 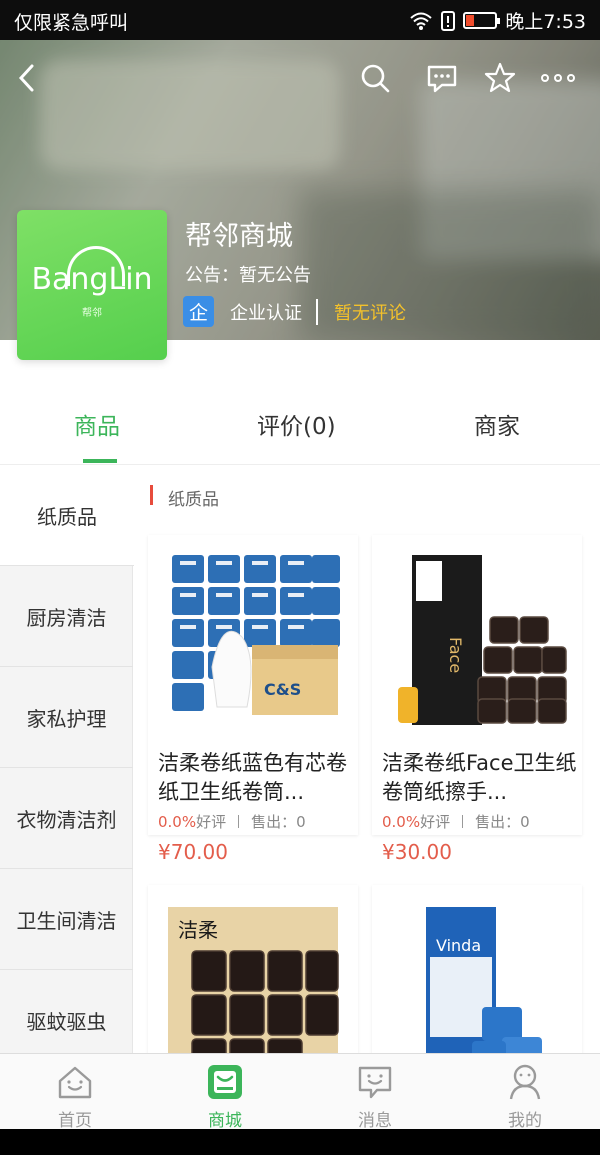 I want to click on category-item: 厨房清洁, so click(x=66, y=616).